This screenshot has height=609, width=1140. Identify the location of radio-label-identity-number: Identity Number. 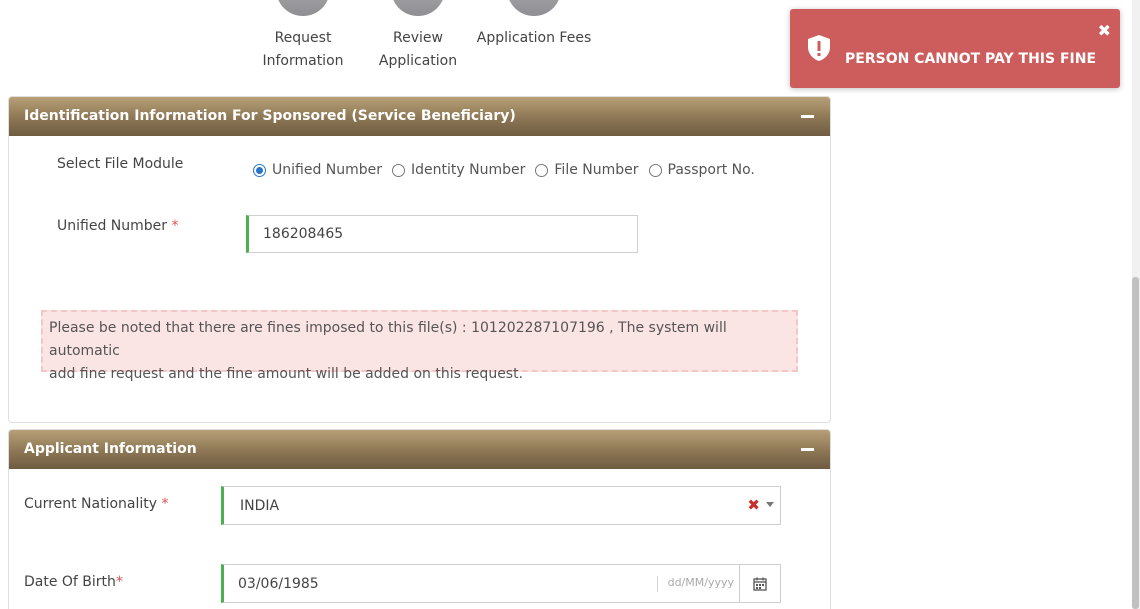
(468, 170).